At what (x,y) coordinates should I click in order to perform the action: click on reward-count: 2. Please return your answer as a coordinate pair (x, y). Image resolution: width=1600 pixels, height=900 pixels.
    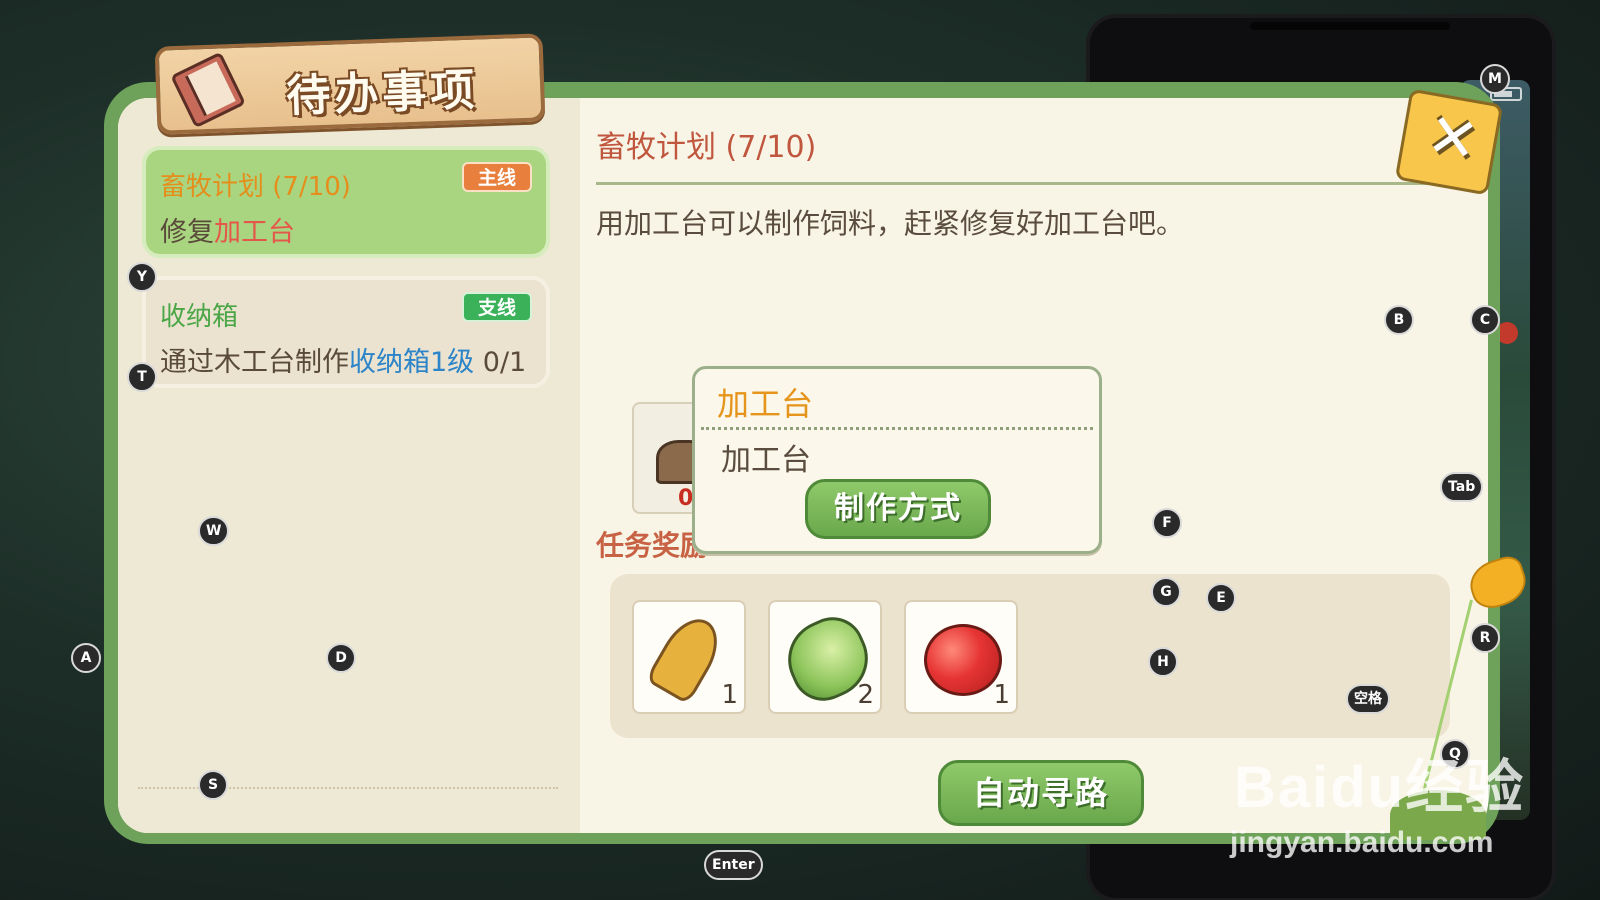
    Looking at the image, I should click on (865, 695).